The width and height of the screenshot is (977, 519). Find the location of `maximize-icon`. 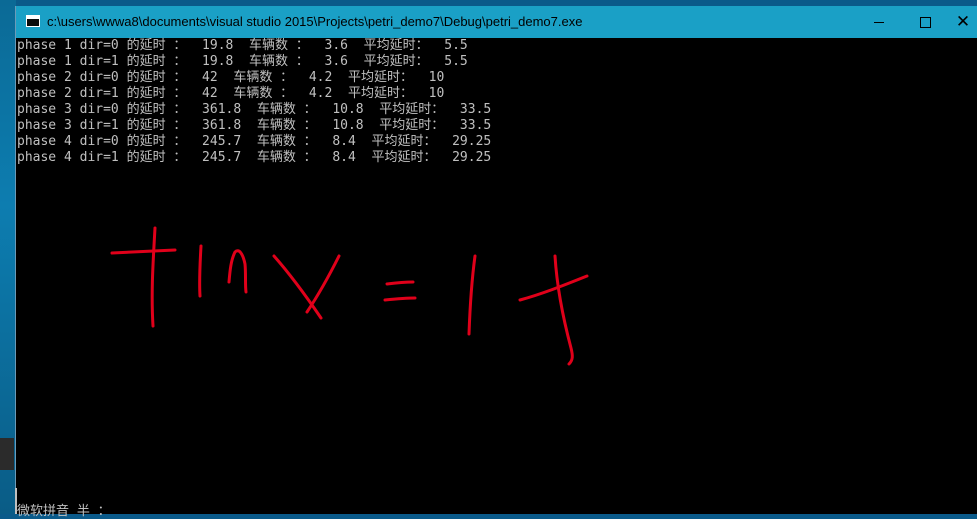

maximize-icon is located at coordinates (925, 22).